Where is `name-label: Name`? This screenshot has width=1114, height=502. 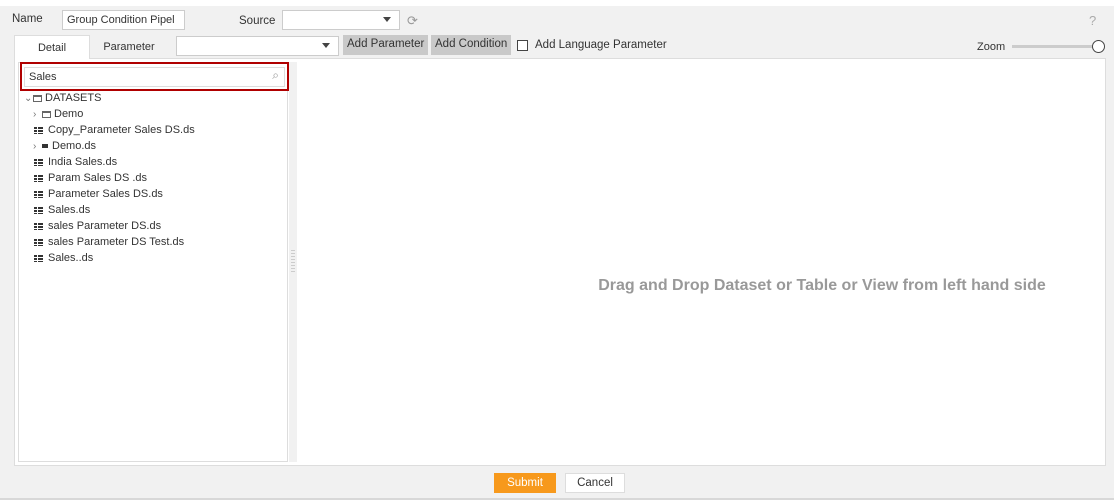 name-label: Name is located at coordinates (27, 19).